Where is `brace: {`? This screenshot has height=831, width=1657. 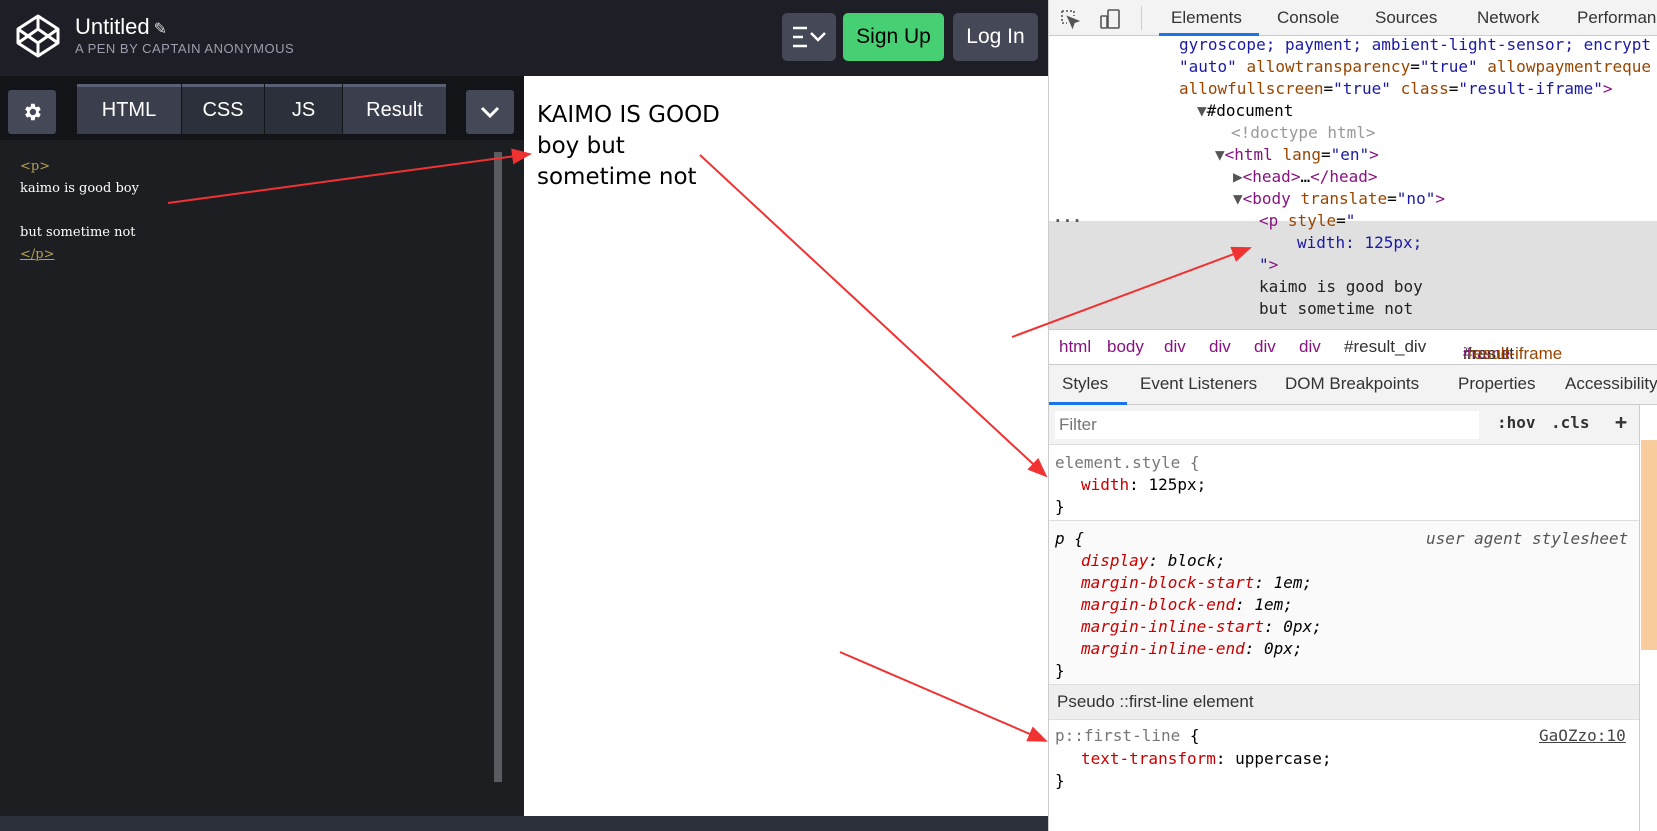 brace: { is located at coordinates (1194, 735).